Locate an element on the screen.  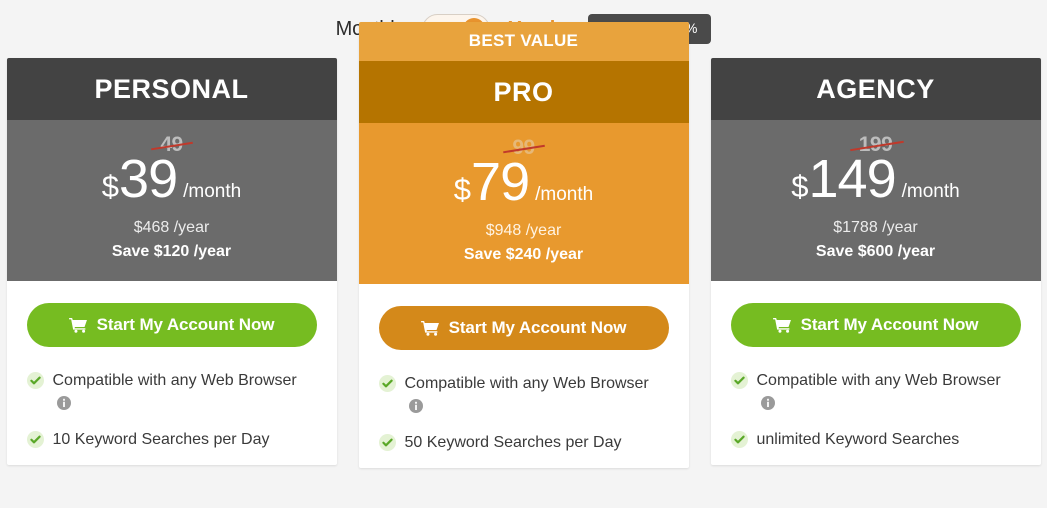
price-box: 49 $39/month $468 /year Save $120 /year is located at coordinates (171, 200).